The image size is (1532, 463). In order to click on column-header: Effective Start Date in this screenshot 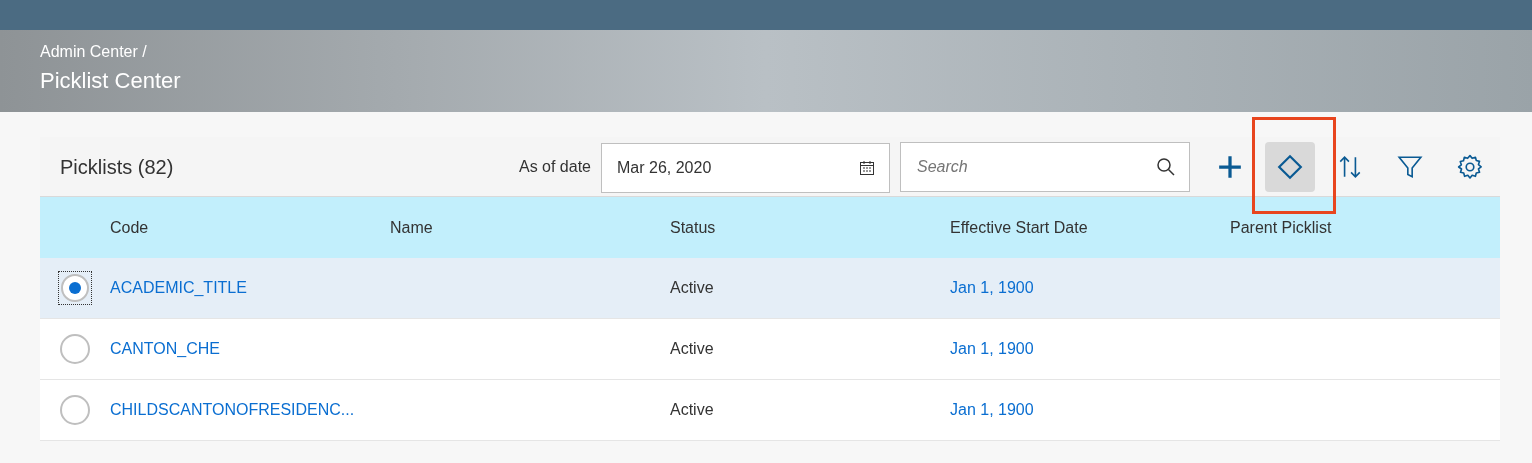, I will do `click(1019, 227)`.